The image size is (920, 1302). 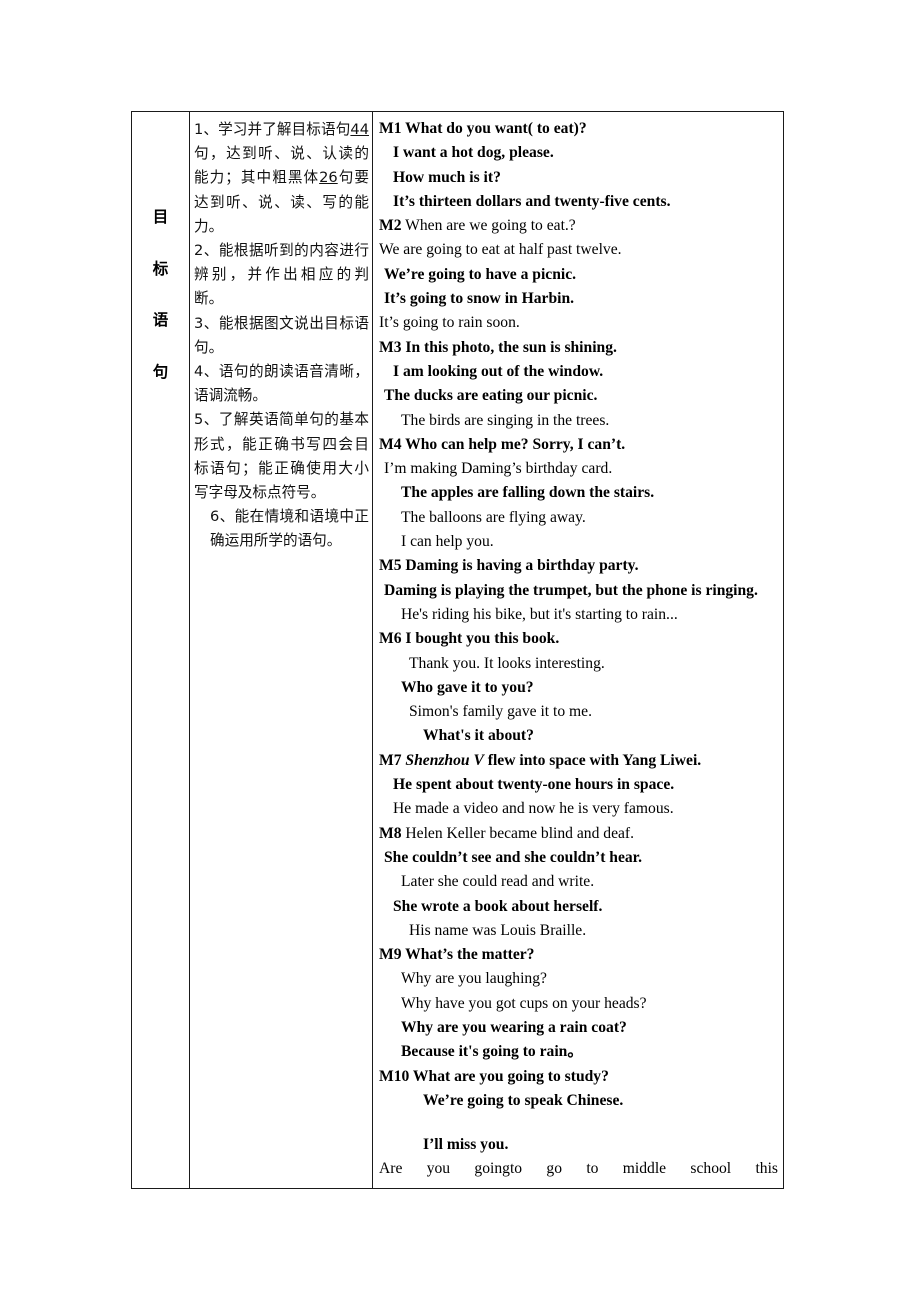 I want to click on goal-item-3: 3、能根据图文说出目标语句。, so click(x=281, y=335).